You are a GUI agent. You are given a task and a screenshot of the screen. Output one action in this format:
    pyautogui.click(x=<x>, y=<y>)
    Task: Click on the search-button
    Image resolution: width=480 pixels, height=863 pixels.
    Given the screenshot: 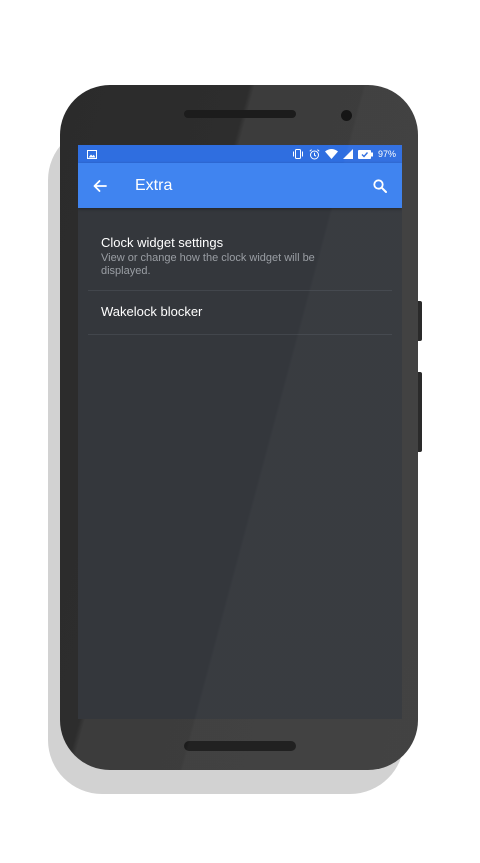 What is the action you would take?
    pyautogui.click(x=380, y=185)
    